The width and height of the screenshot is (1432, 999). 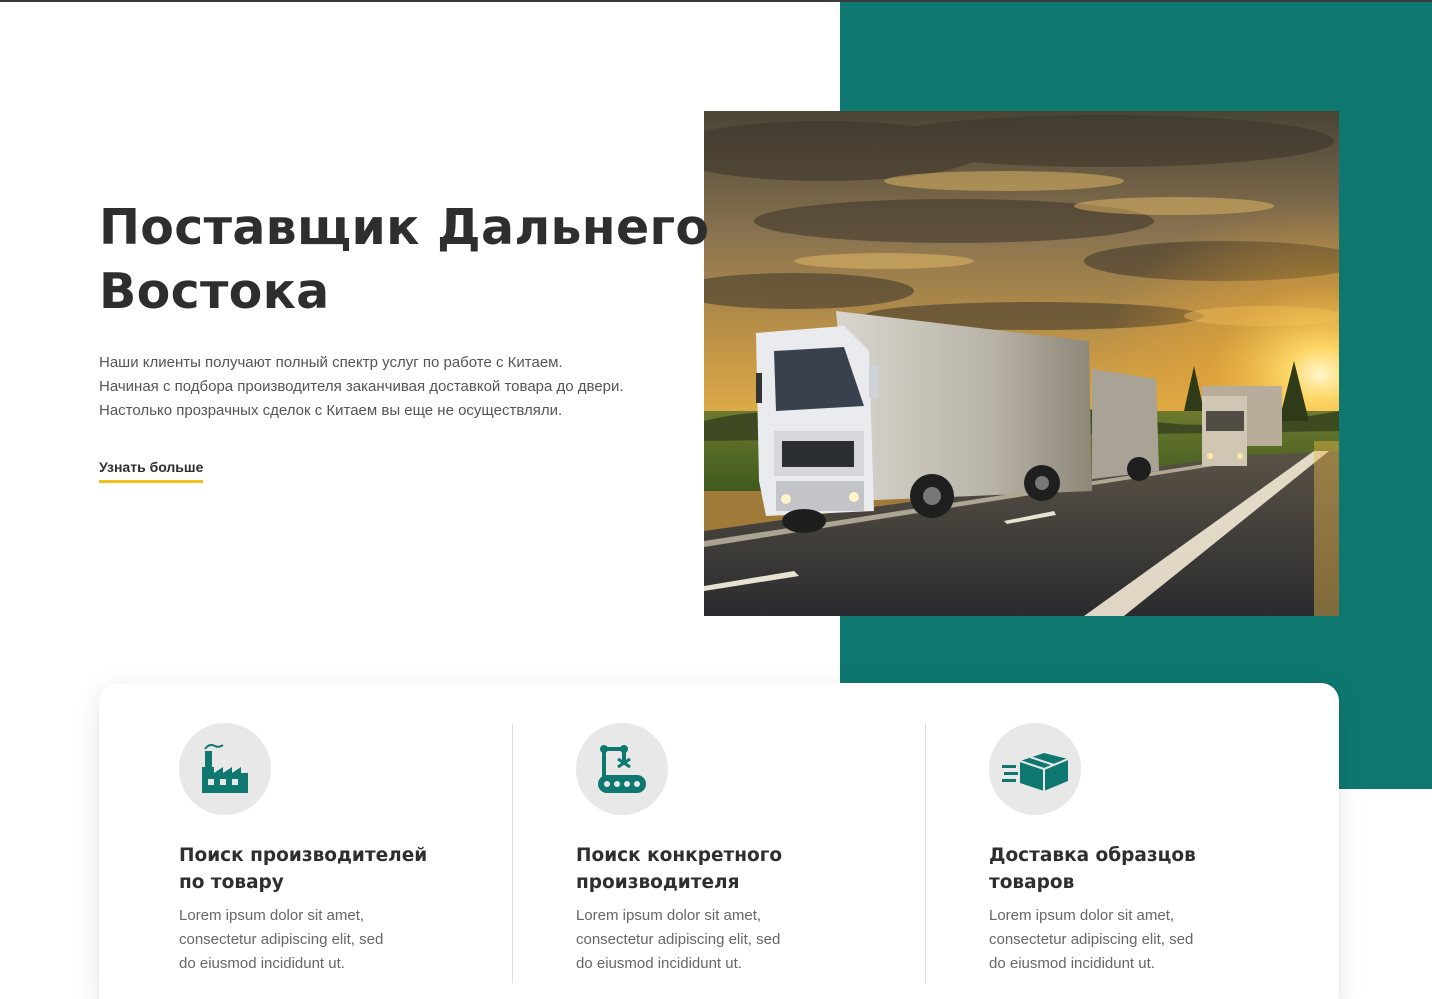 I want to click on hero-title-line1: Поставщик Дальнего, so click(x=404, y=227).